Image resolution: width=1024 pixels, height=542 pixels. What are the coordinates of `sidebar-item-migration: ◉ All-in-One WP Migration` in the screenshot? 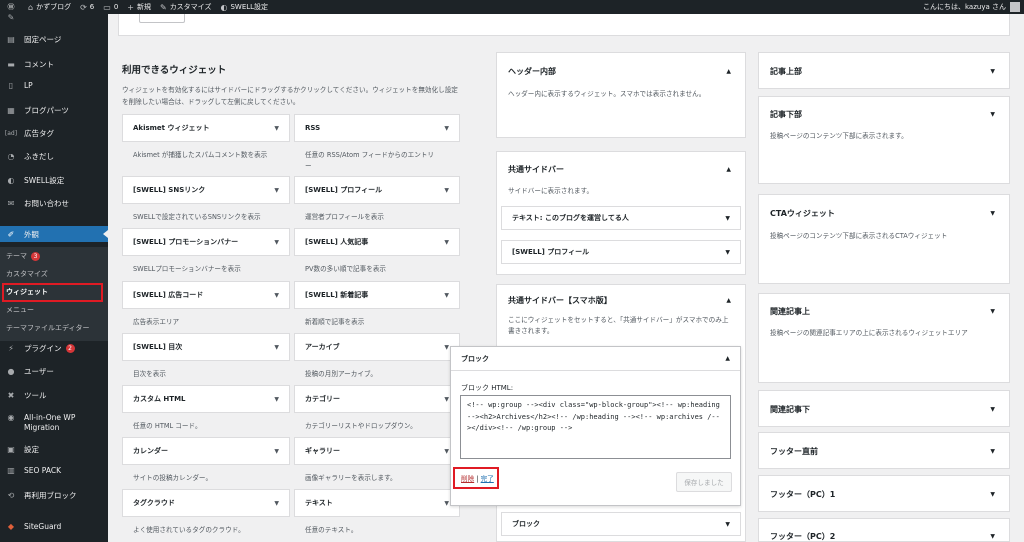 It's located at (50, 423).